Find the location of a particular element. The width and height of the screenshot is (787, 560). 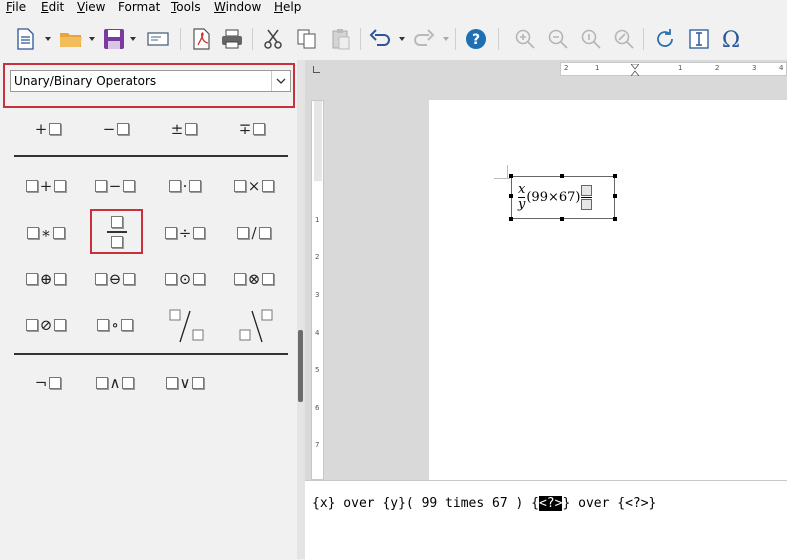

undo-button is located at coordinates (380, 39).